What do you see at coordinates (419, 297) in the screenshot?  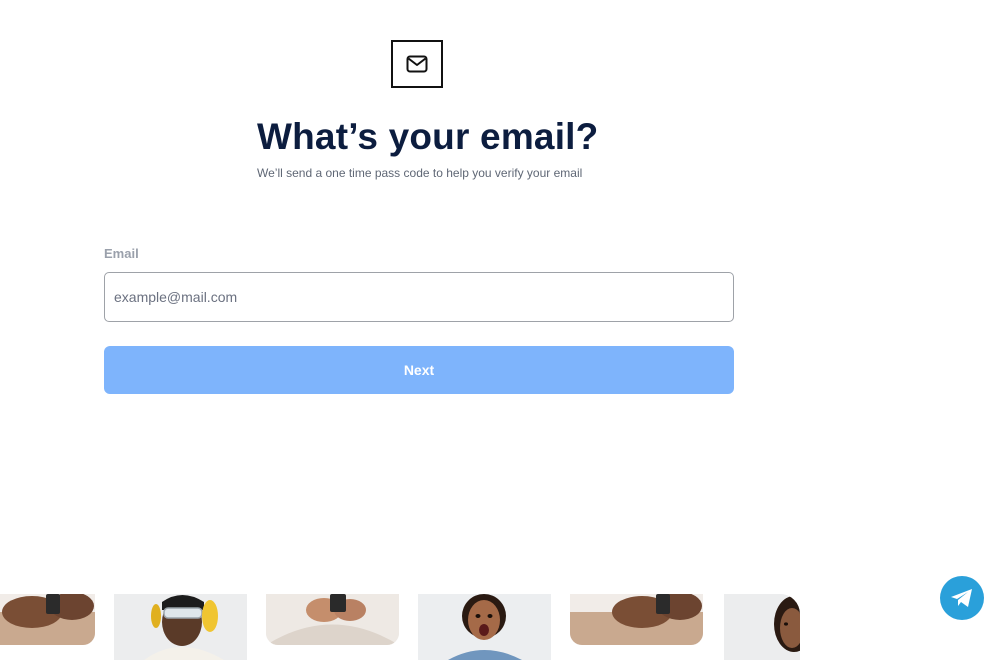 I see `email-input` at bounding box center [419, 297].